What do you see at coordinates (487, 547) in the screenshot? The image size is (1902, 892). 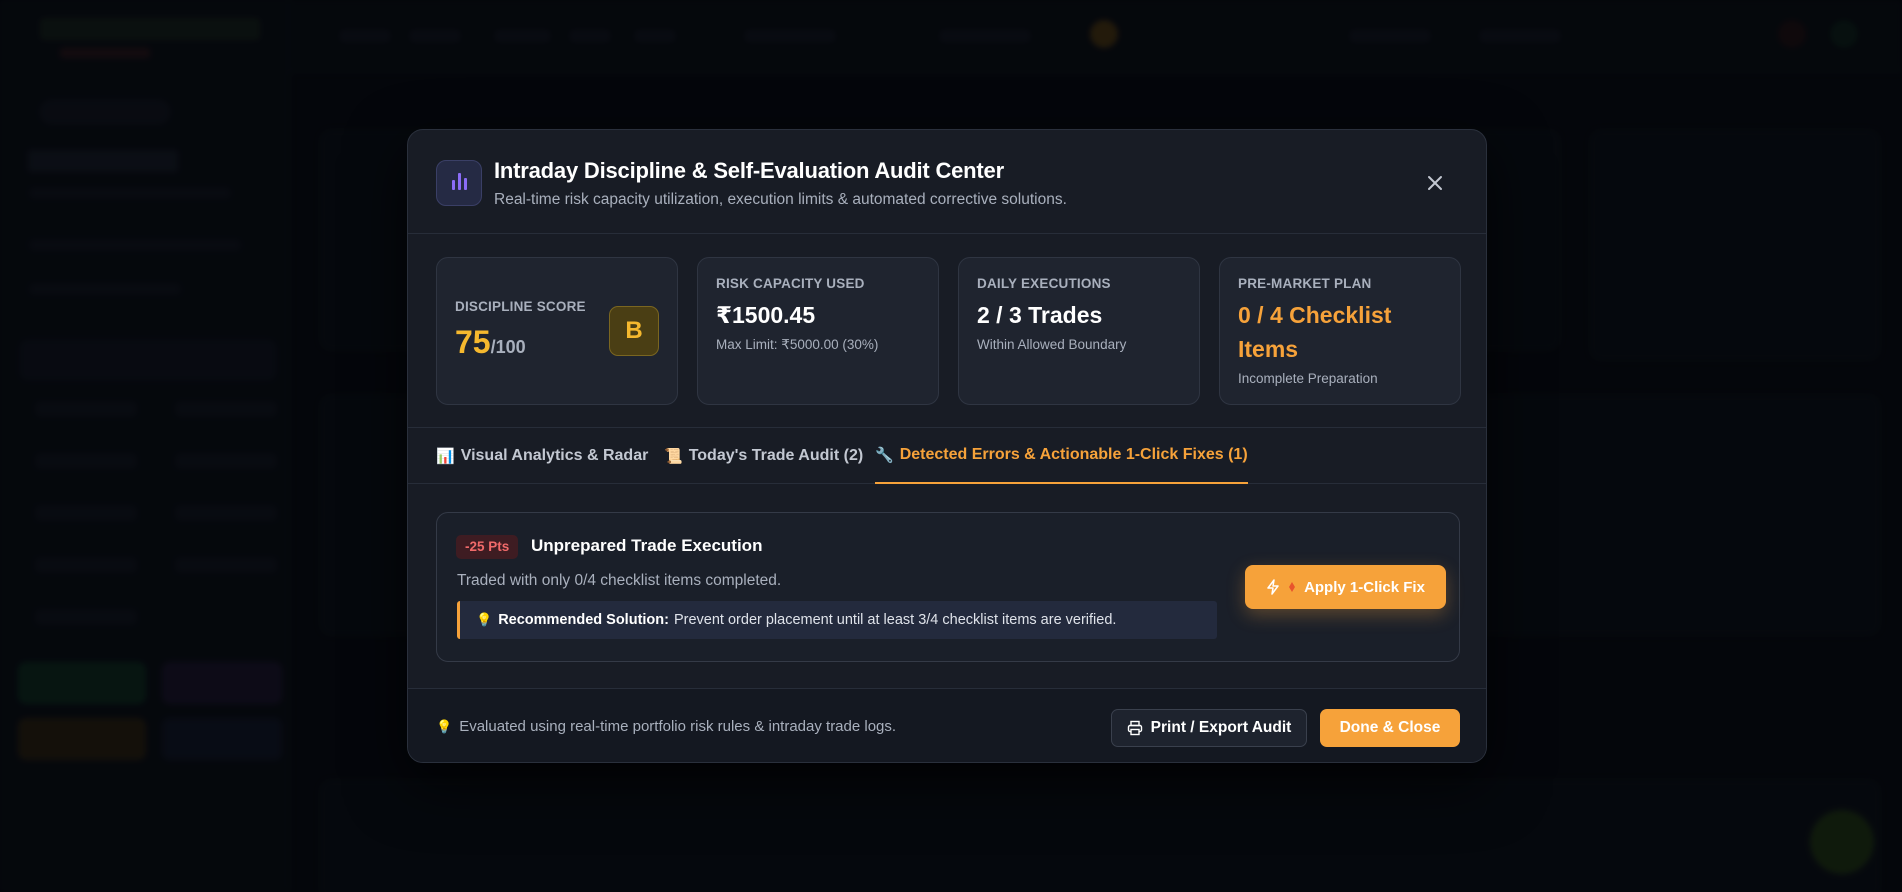 I see `penalty-badge: -25 Pts` at bounding box center [487, 547].